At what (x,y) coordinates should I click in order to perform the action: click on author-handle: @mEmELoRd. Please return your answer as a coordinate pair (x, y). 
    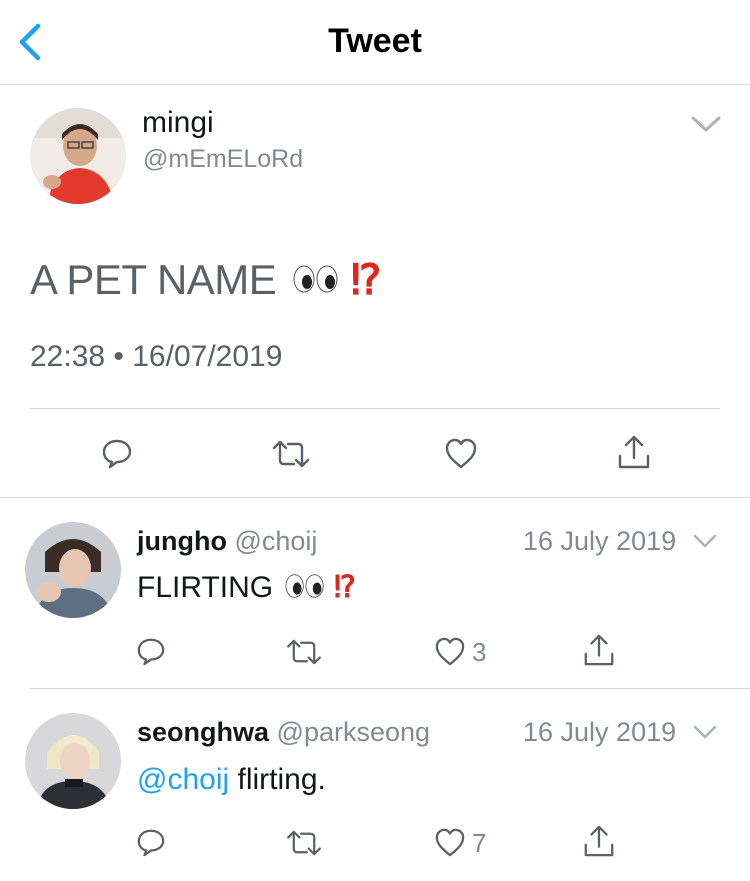
    Looking at the image, I should click on (223, 159).